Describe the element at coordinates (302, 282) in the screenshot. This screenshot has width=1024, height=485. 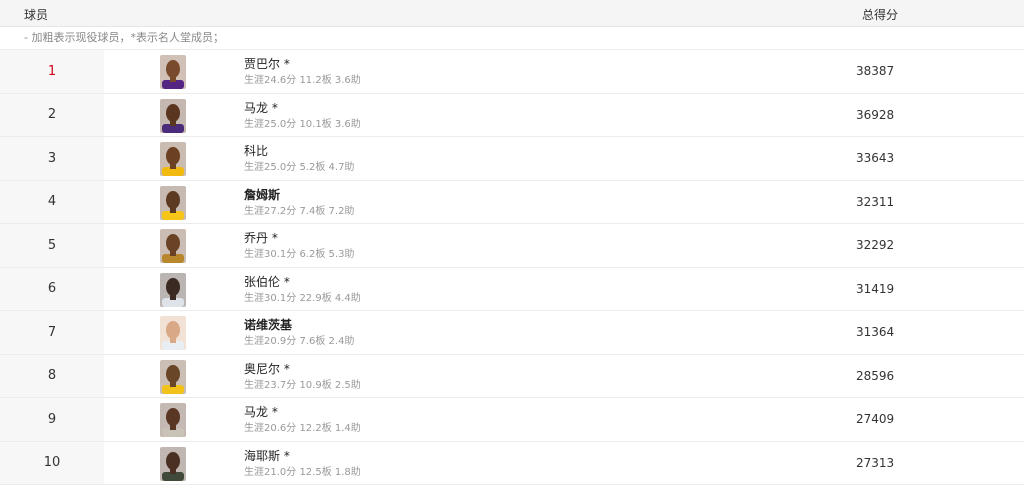
I see `player-name: 张伯伦 *` at that location.